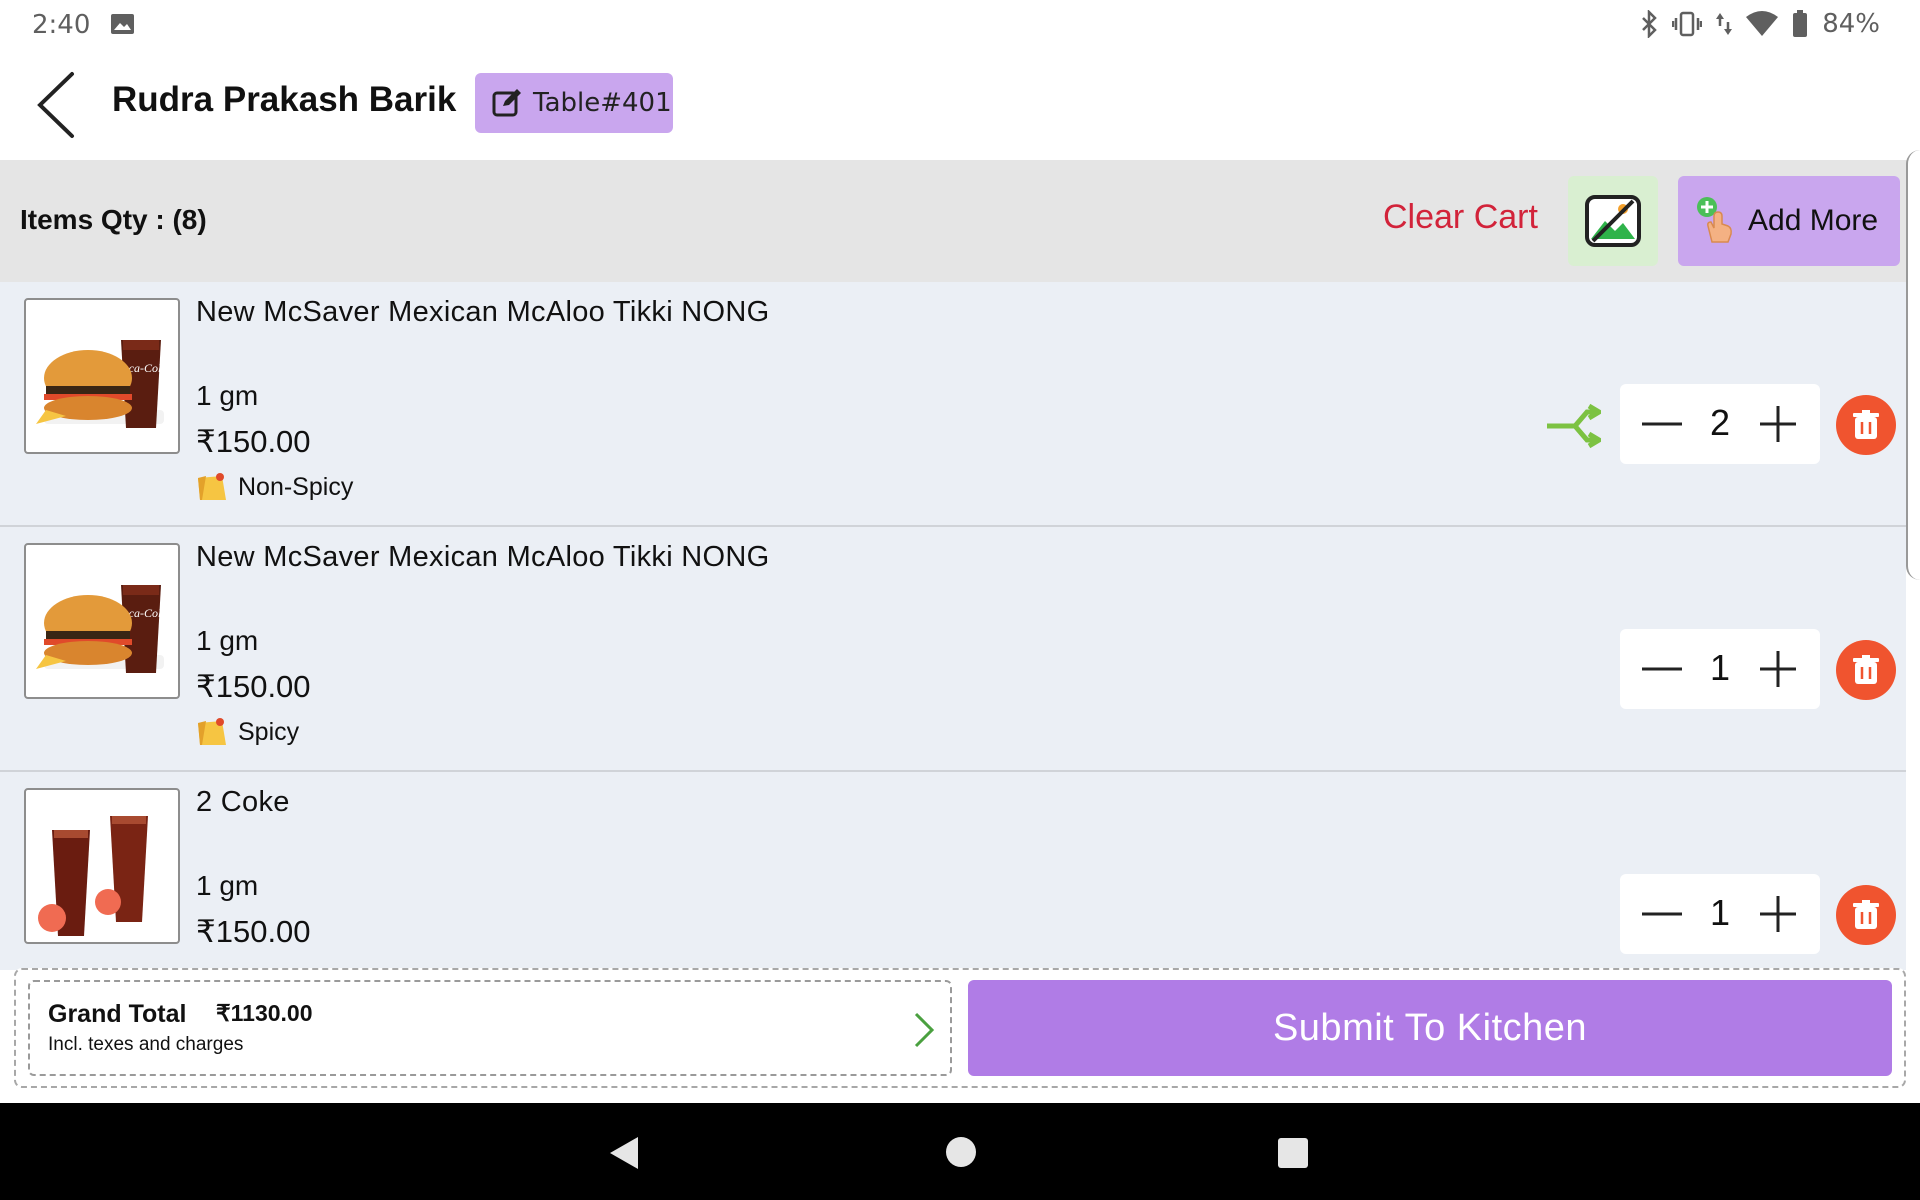 The image size is (1920, 1200). I want to click on table-label: Table#401, so click(602, 103).